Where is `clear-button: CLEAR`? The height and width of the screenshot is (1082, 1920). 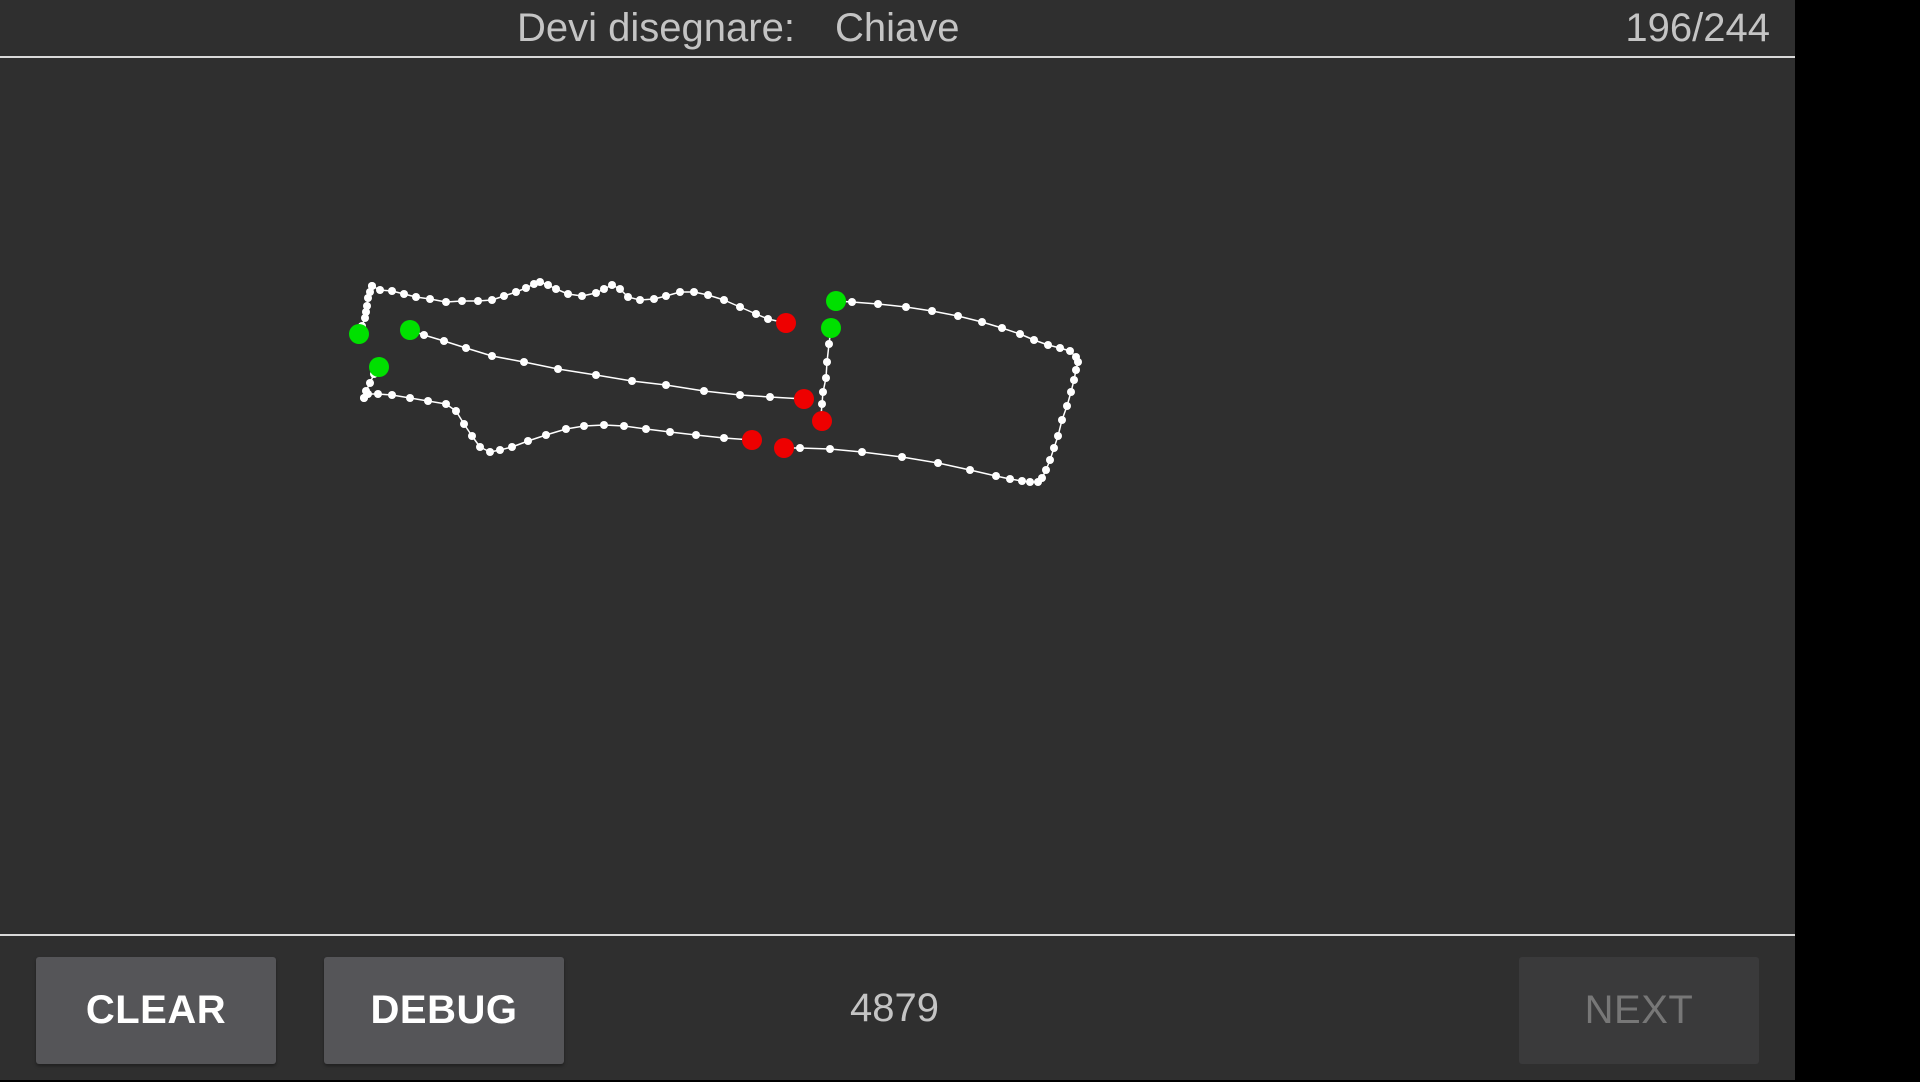 clear-button: CLEAR is located at coordinates (156, 1010).